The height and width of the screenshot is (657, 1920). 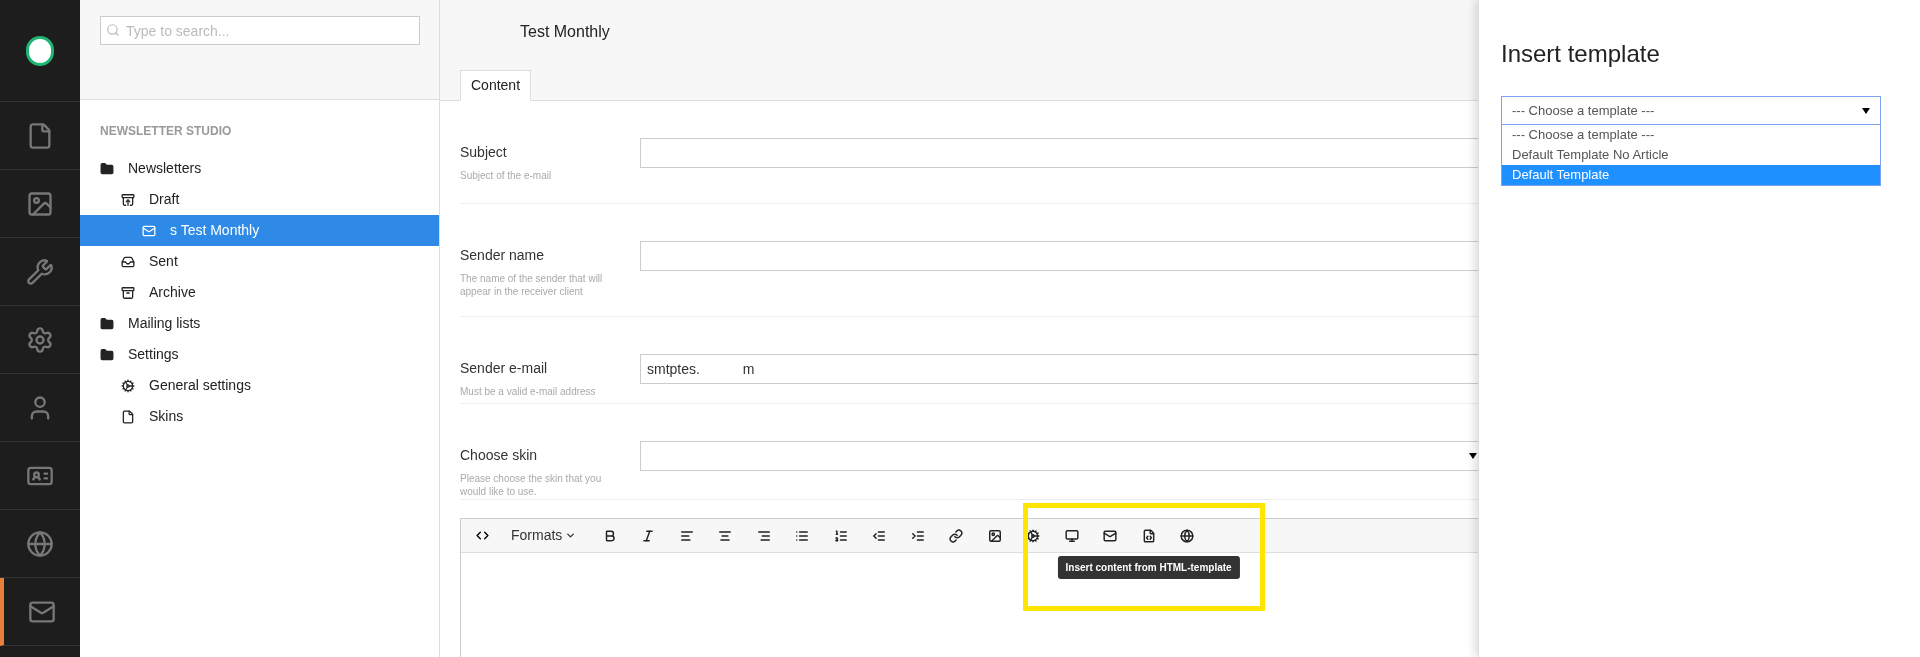 What do you see at coordinates (763, 535) in the screenshot?
I see `align-right-icon` at bounding box center [763, 535].